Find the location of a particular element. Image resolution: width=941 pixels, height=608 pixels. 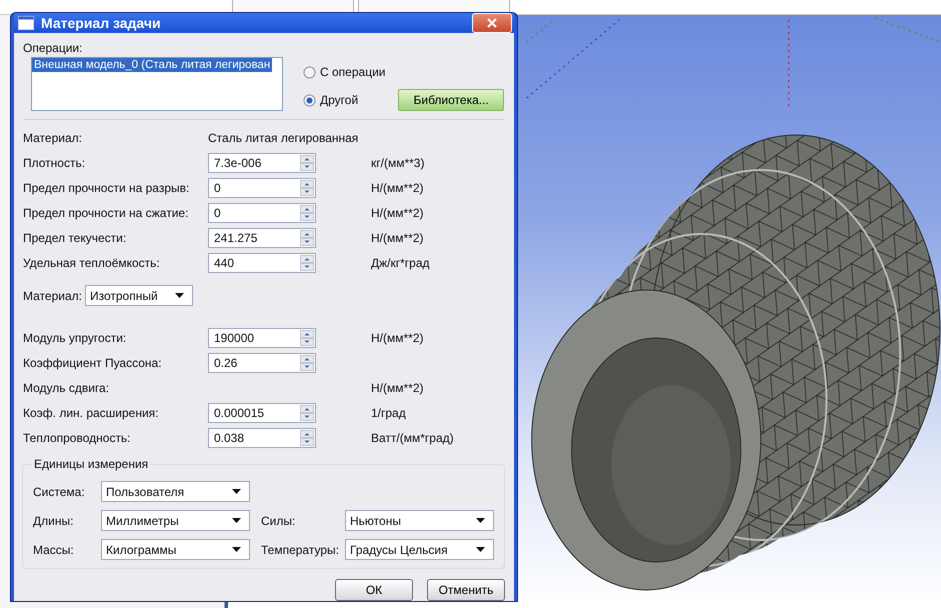

dropdown: Ньютоны is located at coordinates (419, 520).